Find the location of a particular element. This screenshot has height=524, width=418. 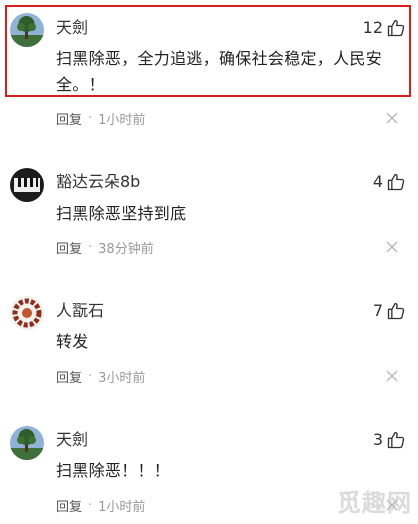

comment-content: 扫黑除恶坚持到底 is located at coordinates (121, 213).